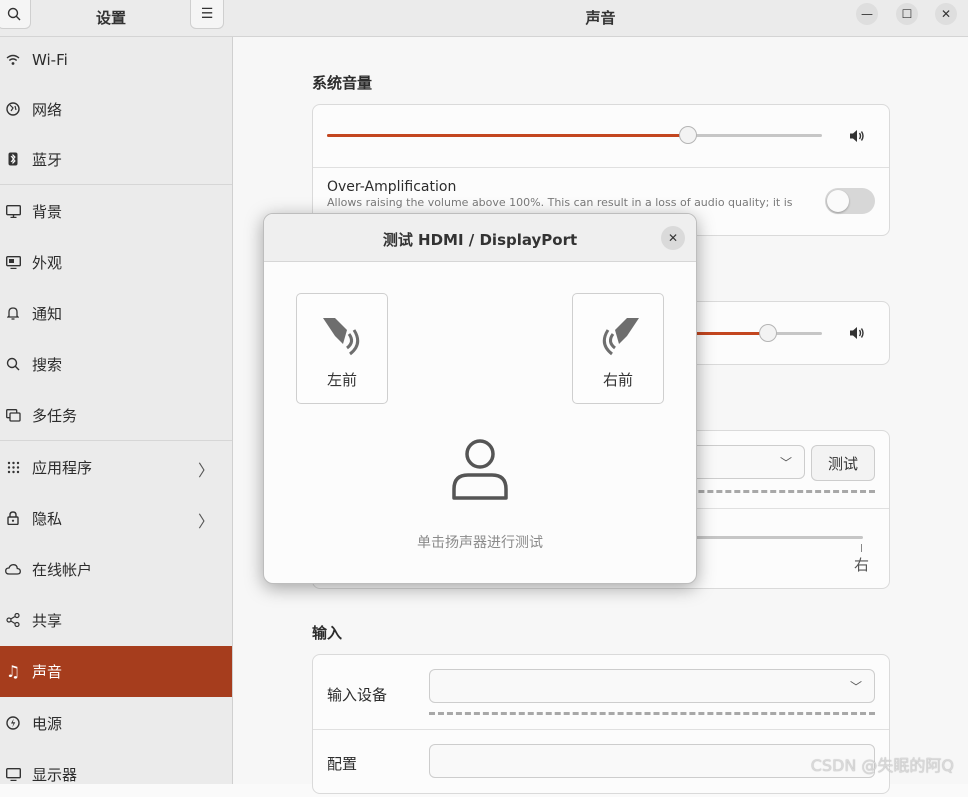 The image size is (968, 797). I want to click on minimize-button: —, so click(867, 14).